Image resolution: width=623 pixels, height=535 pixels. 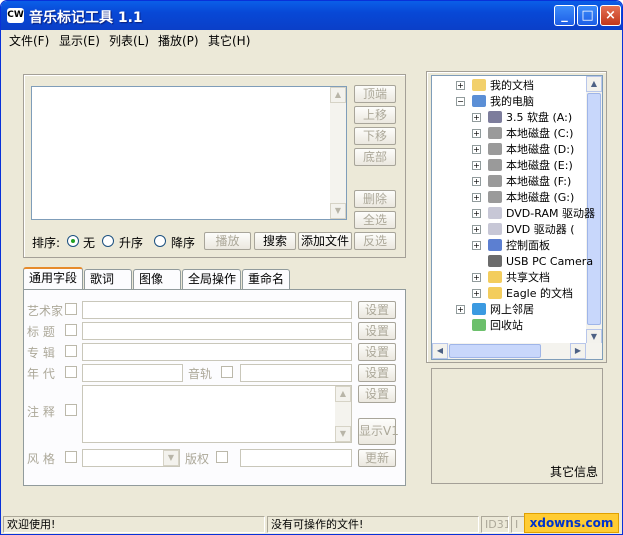 I want to click on track-field, so click(x=296, y=373).